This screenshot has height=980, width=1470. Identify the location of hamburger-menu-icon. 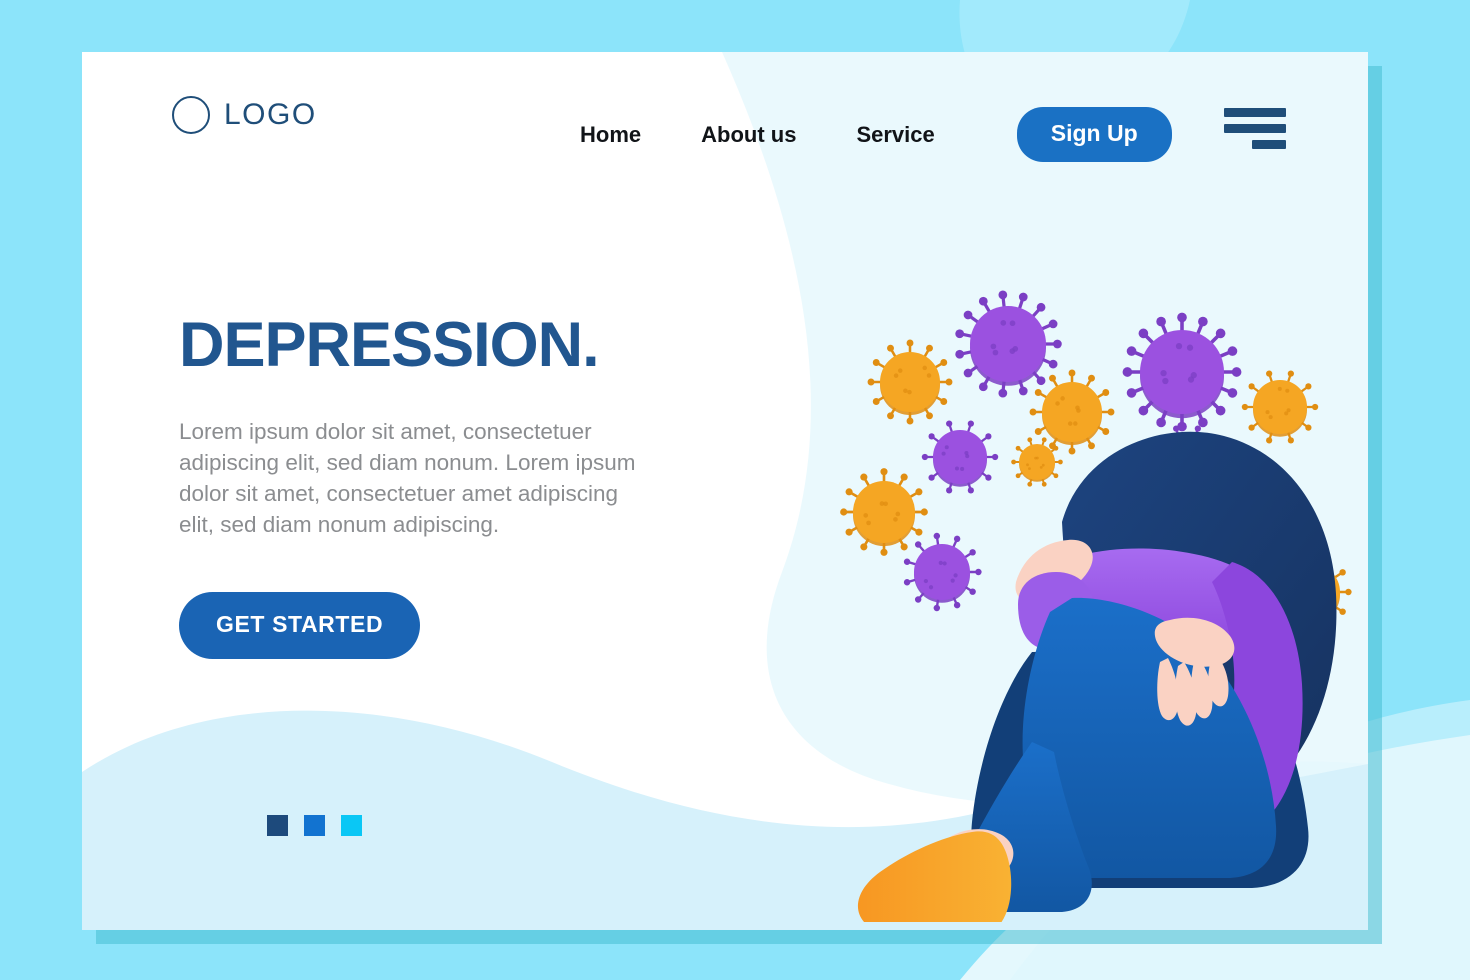
(1255, 131).